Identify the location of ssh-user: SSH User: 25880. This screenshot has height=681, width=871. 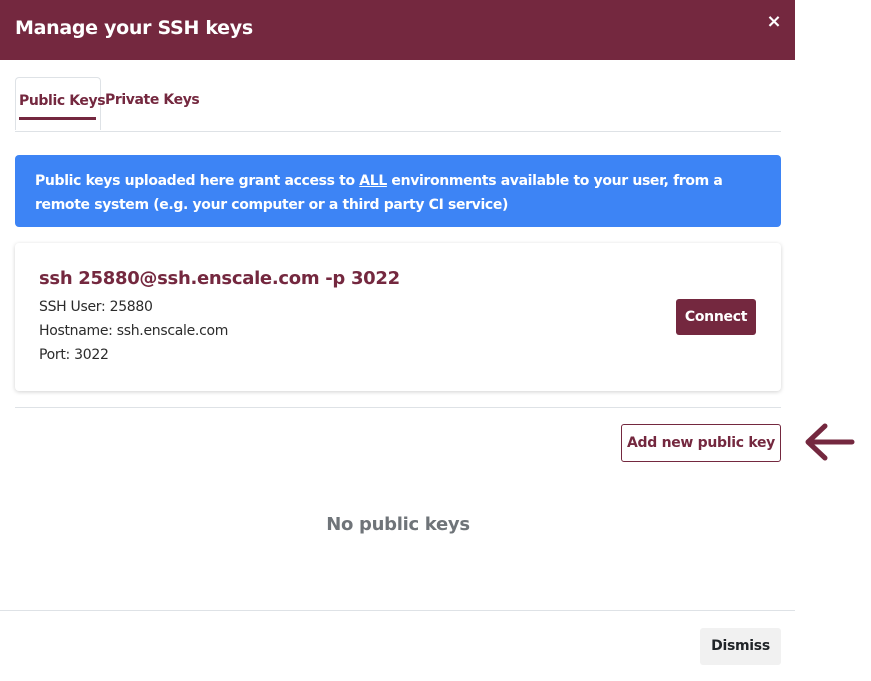
(96, 307).